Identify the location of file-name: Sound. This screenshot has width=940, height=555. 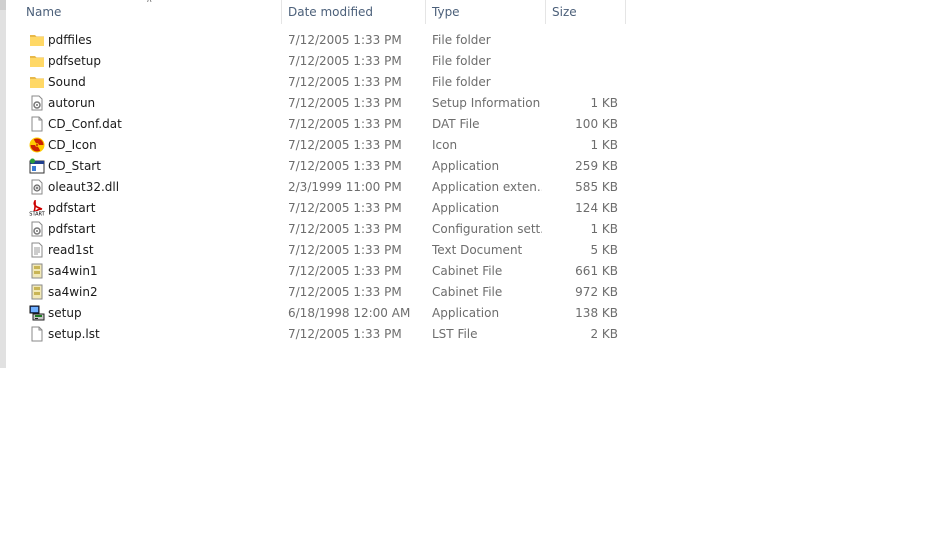
(67, 82).